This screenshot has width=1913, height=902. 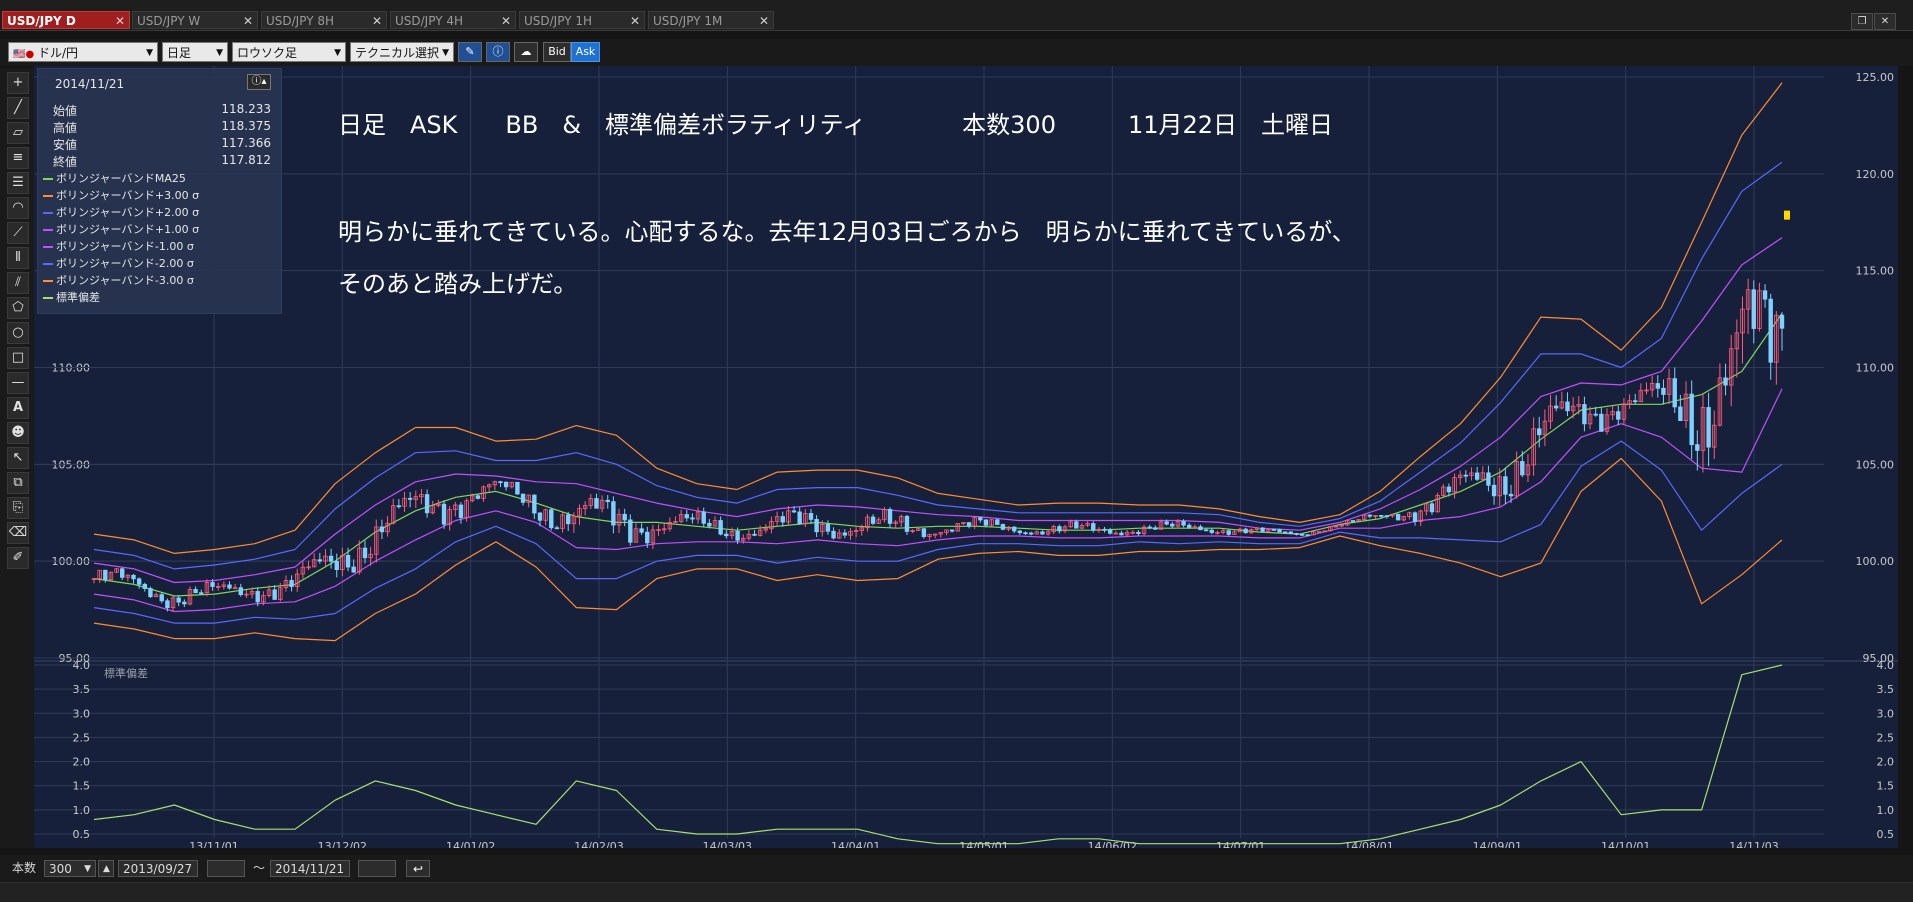 I want to click on erase-all-icon: ✐, so click(x=18, y=558).